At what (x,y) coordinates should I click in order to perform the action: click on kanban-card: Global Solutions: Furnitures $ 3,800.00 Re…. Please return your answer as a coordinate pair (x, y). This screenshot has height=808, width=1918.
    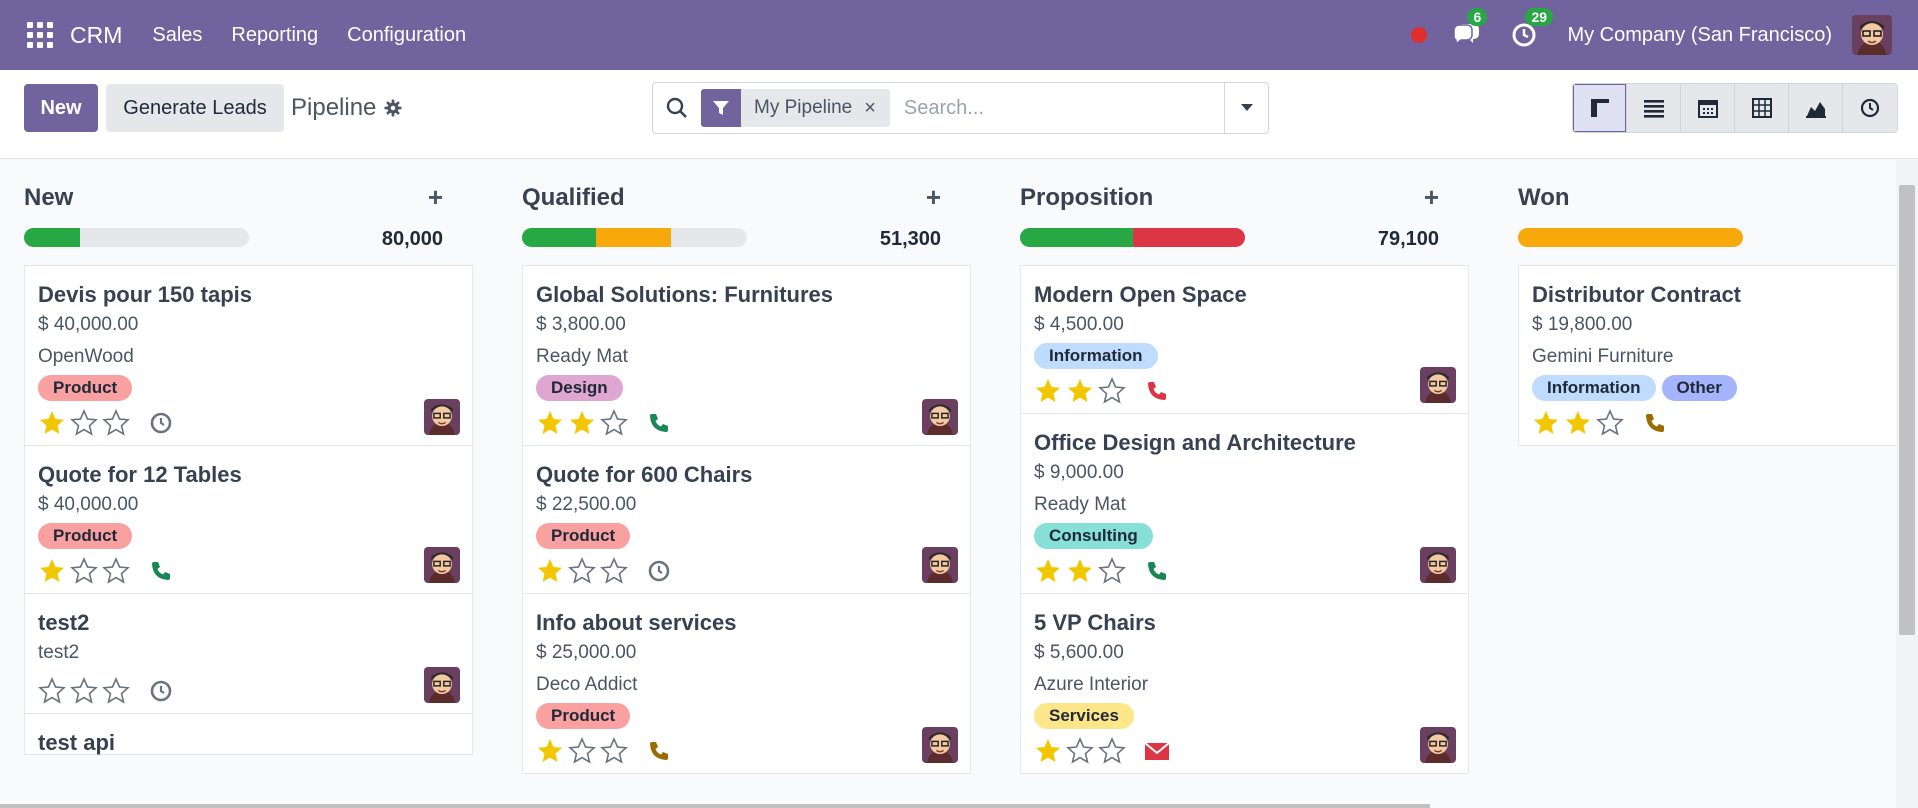
    Looking at the image, I should click on (746, 356).